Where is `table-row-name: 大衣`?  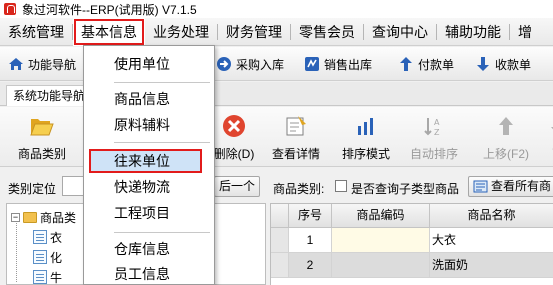 table-row-name: 大衣 is located at coordinates (491, 240).